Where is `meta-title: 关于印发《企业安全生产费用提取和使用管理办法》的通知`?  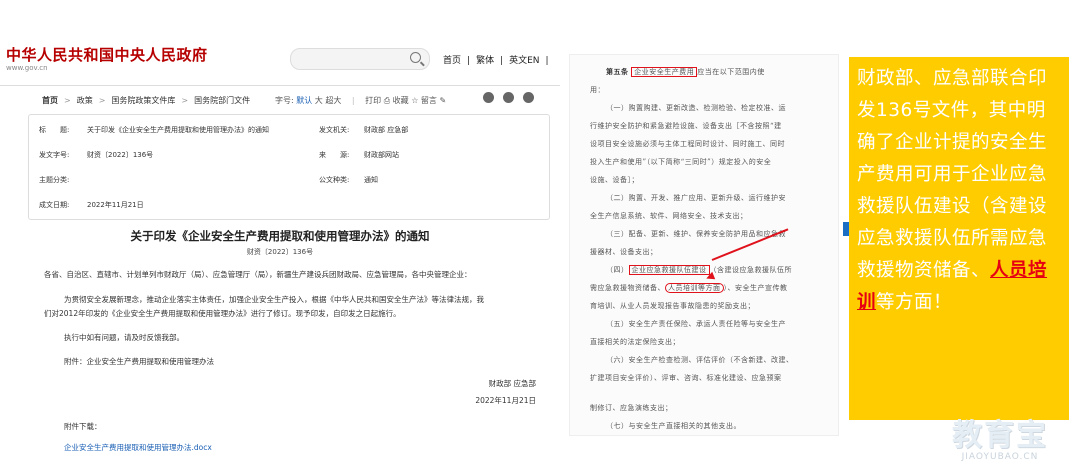
meta-title: 关于印发《企业安全生产费用提取和使用管理办法》的通知 is located at coordinates (178, 130).